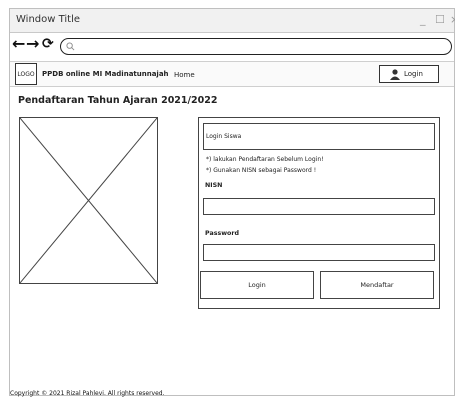 Image resolution: width=455 pixels, height=401 pixels. What do you see at coordinates (184, 75) in the screenshot?
I see `nav-link-home: Home` at bounding box center [184, 75].